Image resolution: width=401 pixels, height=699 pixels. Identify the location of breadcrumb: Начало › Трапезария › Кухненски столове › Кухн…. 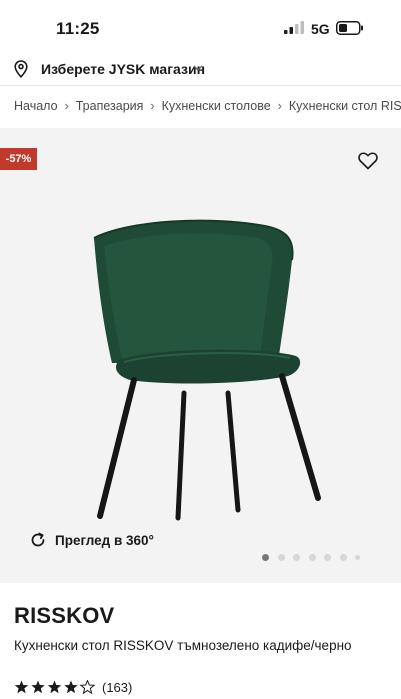
(207, 108).